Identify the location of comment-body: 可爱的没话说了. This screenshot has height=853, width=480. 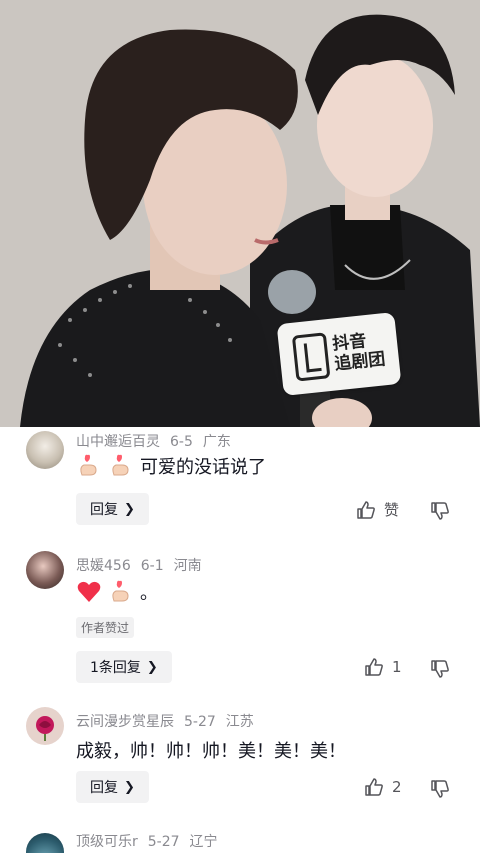
(203, 467).